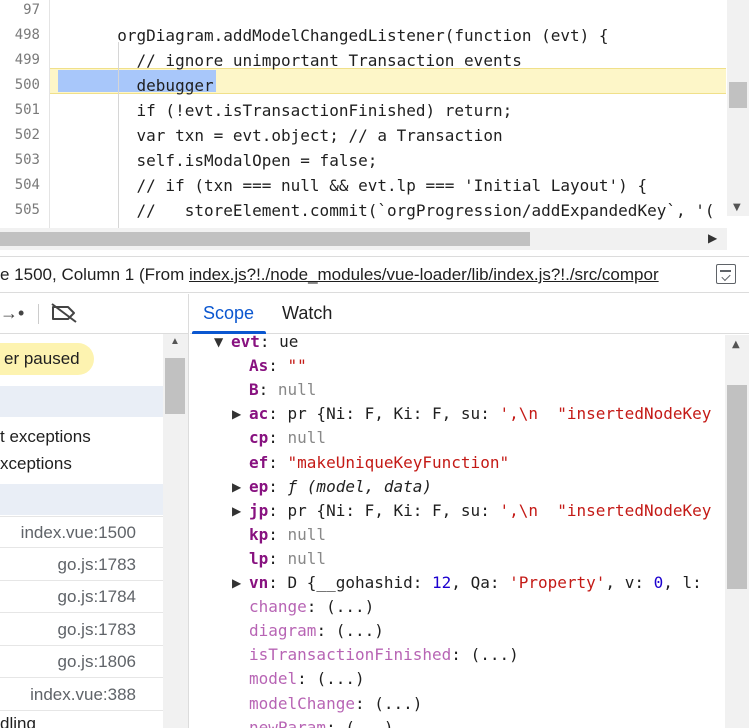  Describe the element at coordinates (20, 11) in the screenshot. I see `line-number: 97` at that location.